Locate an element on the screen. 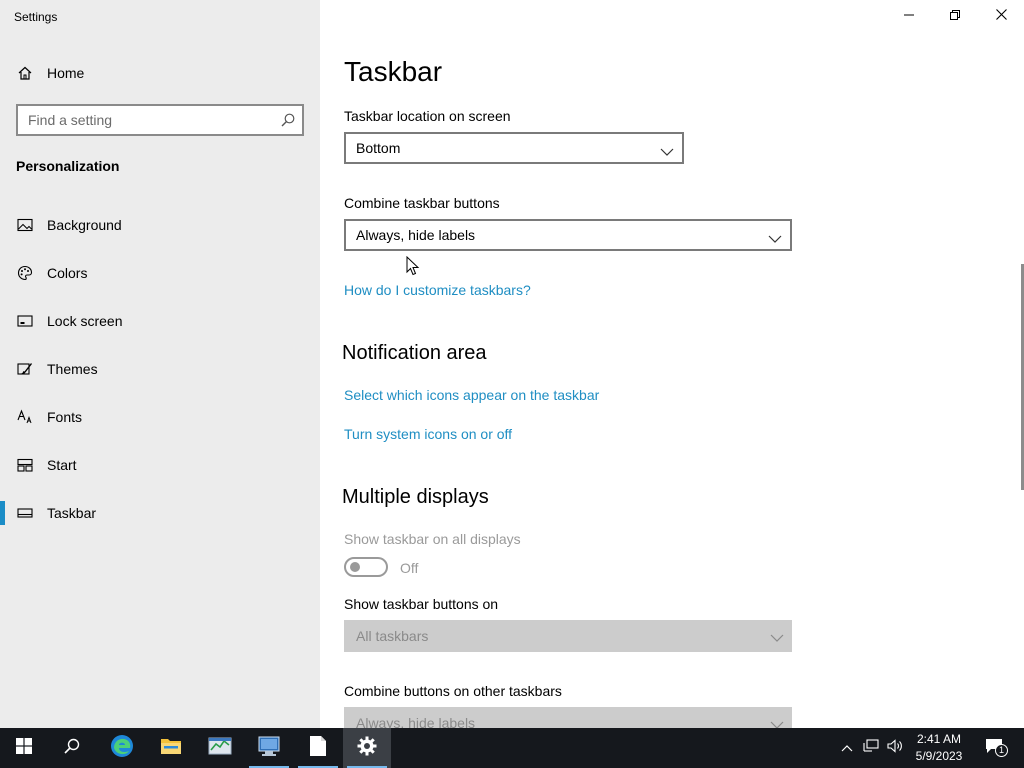  combine-buttons-label: Combine taskbar buttons is located at coordinates (422, 203).